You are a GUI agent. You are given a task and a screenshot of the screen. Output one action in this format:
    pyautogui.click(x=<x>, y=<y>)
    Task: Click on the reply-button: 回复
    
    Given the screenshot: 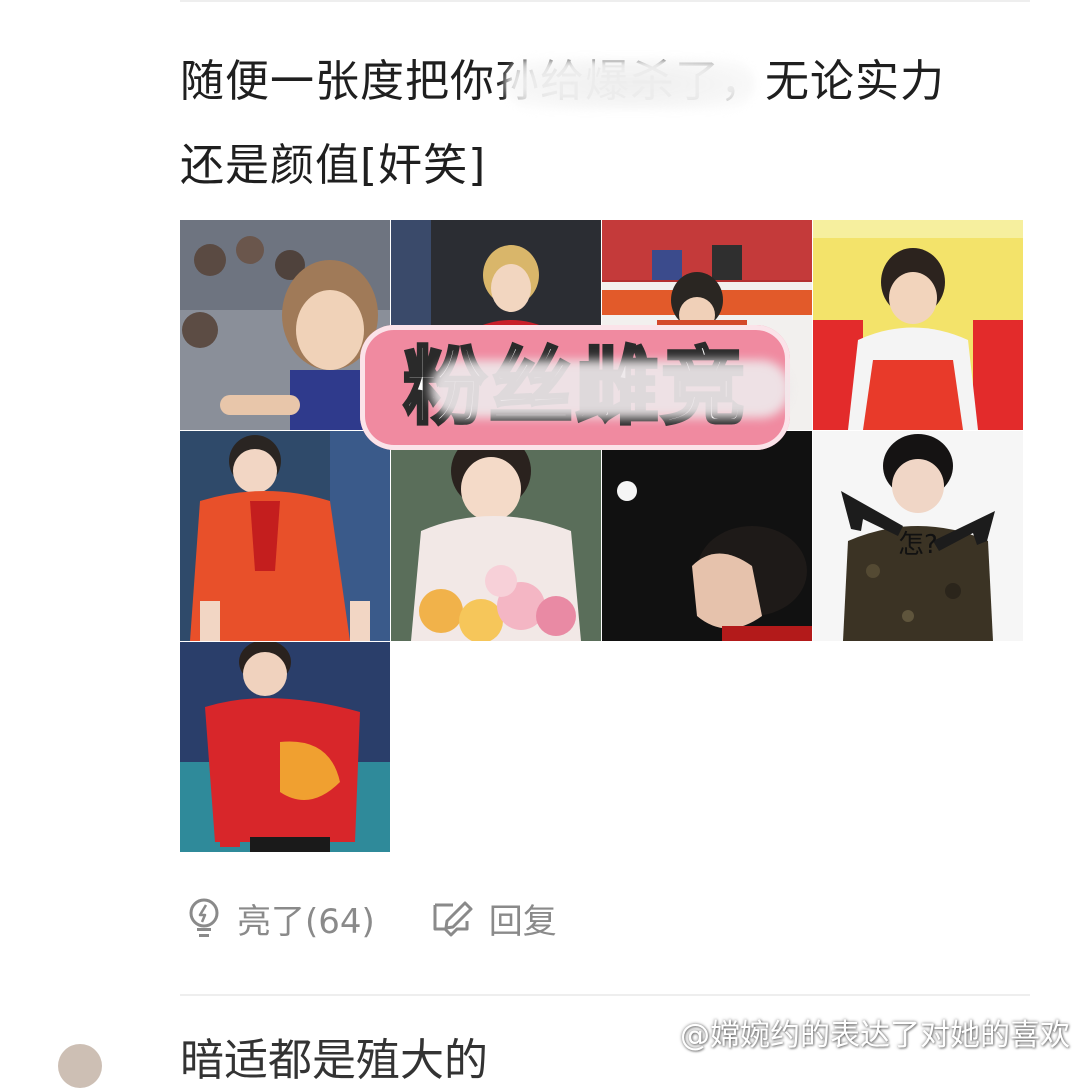 What is the action you would take?
    pyautogui.click(x=494, y=918)
    